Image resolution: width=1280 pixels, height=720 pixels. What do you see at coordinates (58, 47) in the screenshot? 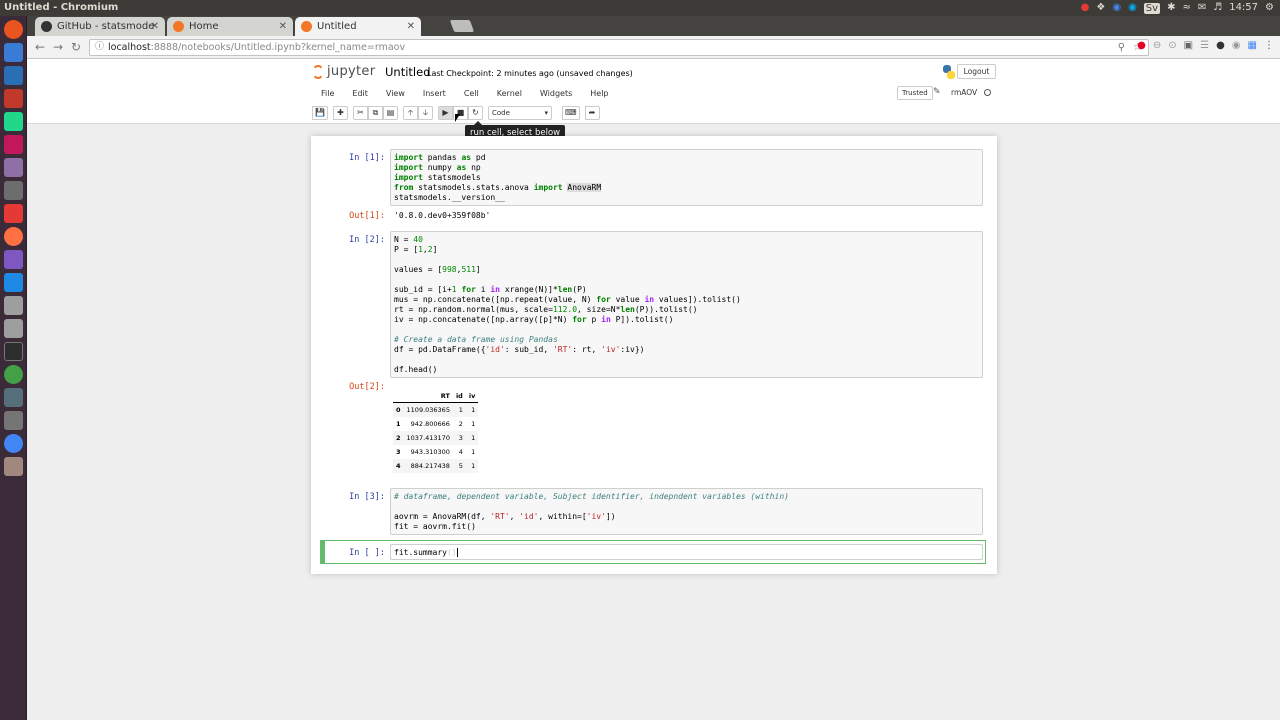
I see `forward-icon: →` at bounding box center [58, 47].